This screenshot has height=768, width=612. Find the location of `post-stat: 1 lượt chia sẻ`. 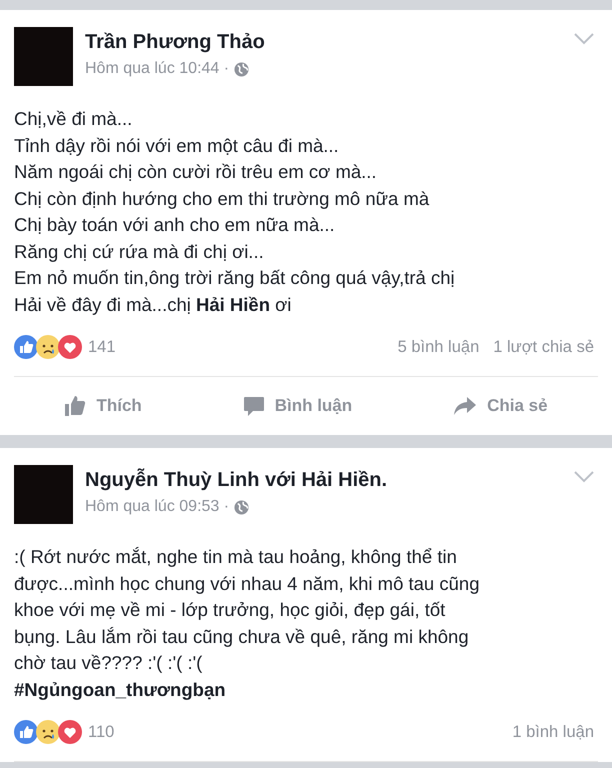

post-stat: 1 lượt chia sẻ is located at coordinates (543, 347).